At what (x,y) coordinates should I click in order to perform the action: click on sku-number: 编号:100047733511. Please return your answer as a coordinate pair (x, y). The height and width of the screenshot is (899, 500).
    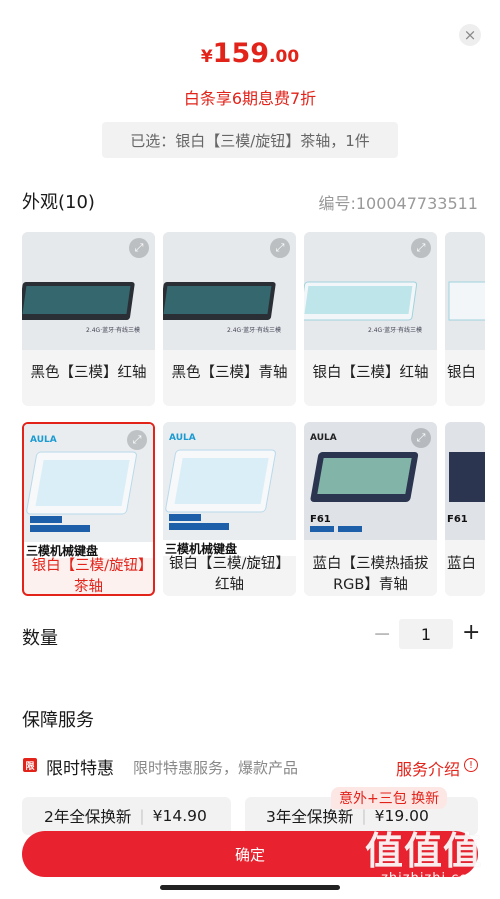
    Looking at the image, I should click on (398, 203).